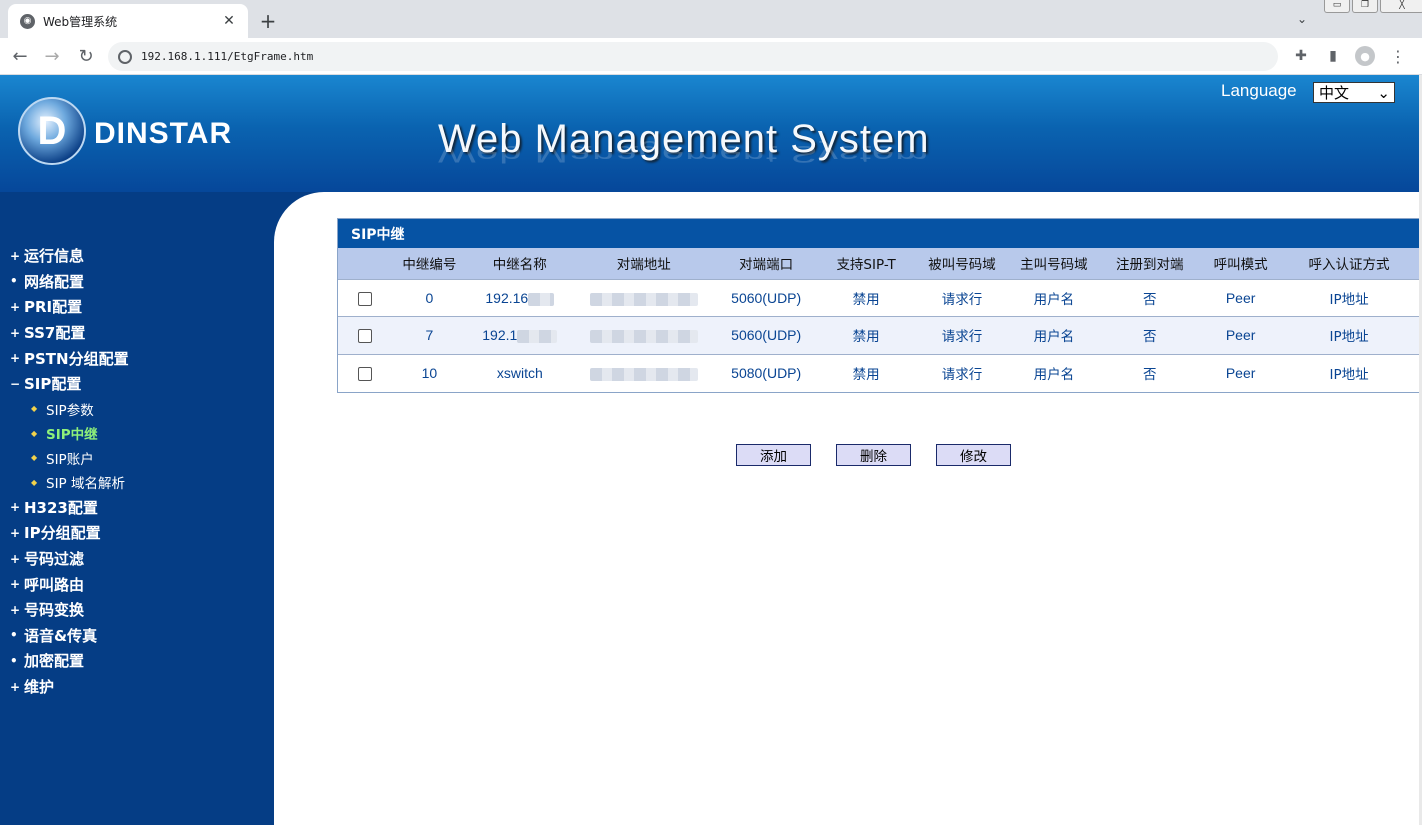 This screenshot has height=825, width=1422. What do you see at coordinates (1354, 92) in the screenshot?
I see `language-select: 中文 ⌄` at bounding box center [1354, 92].